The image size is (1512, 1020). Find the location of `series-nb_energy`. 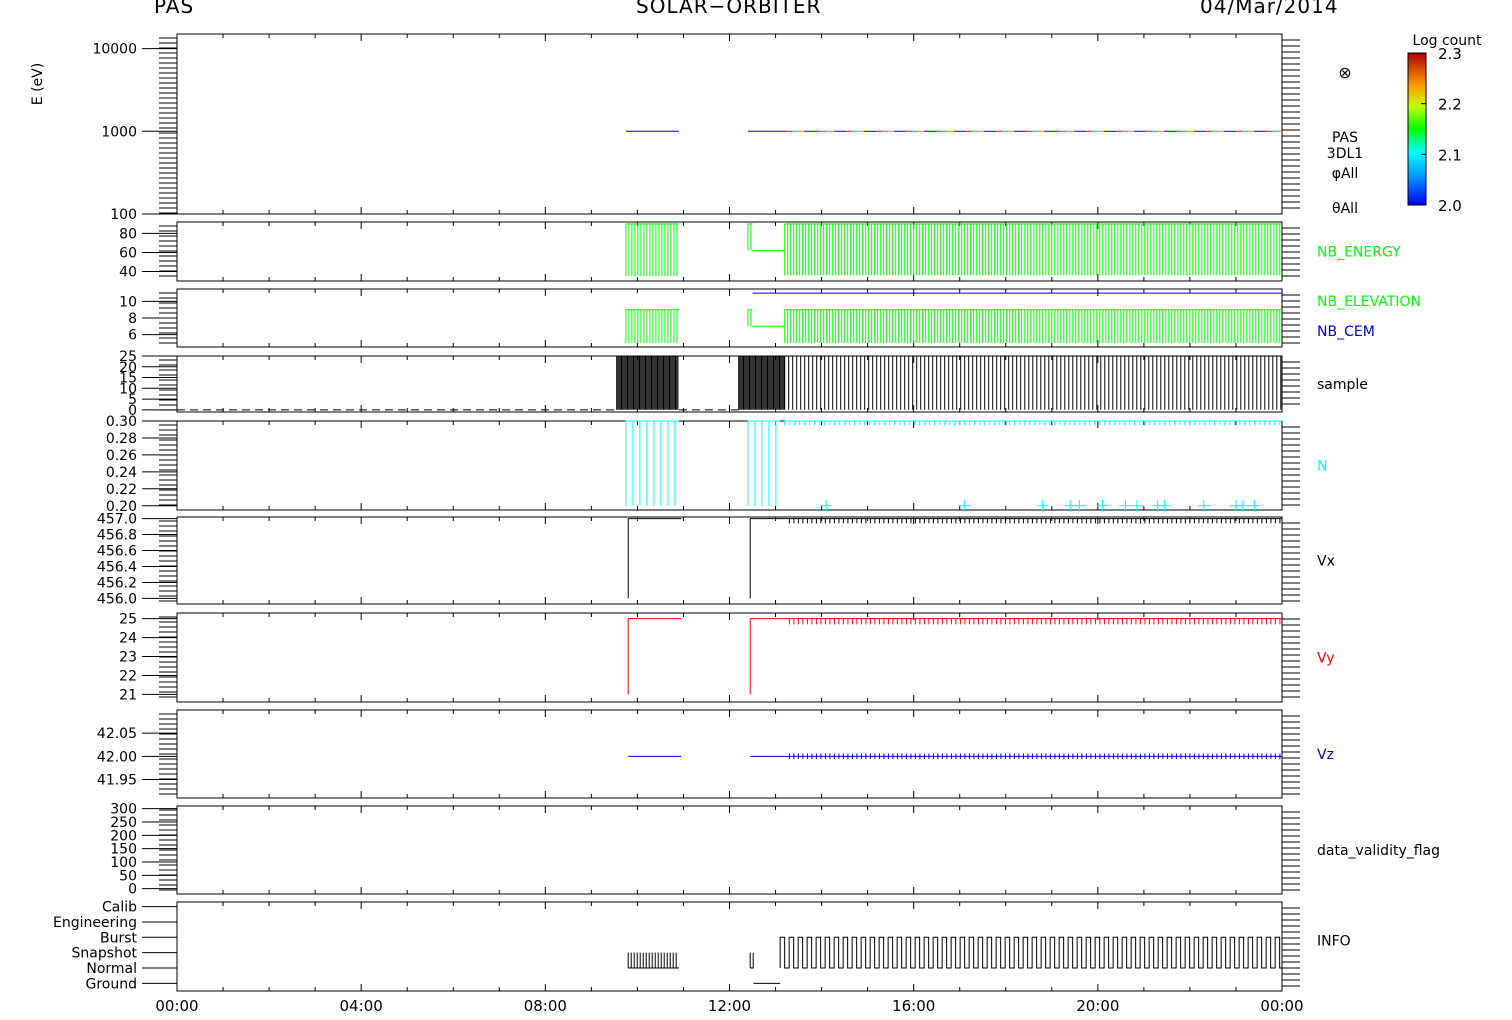

series-nb_energy is located at coordinates (953, 250).